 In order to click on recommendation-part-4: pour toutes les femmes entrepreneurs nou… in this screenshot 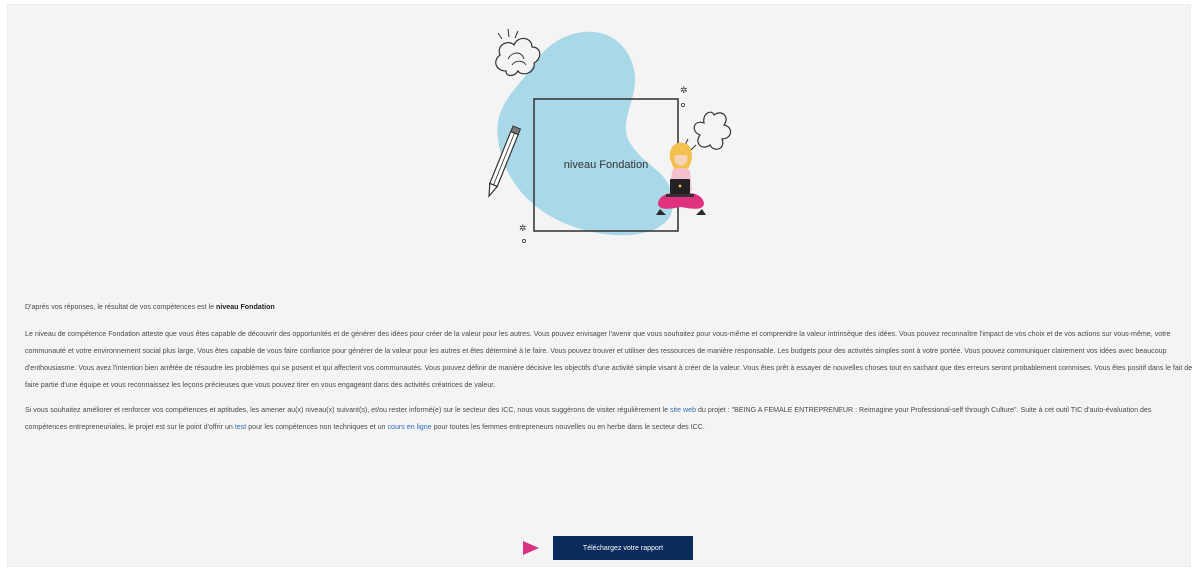, I will do `click(568, 427)`.